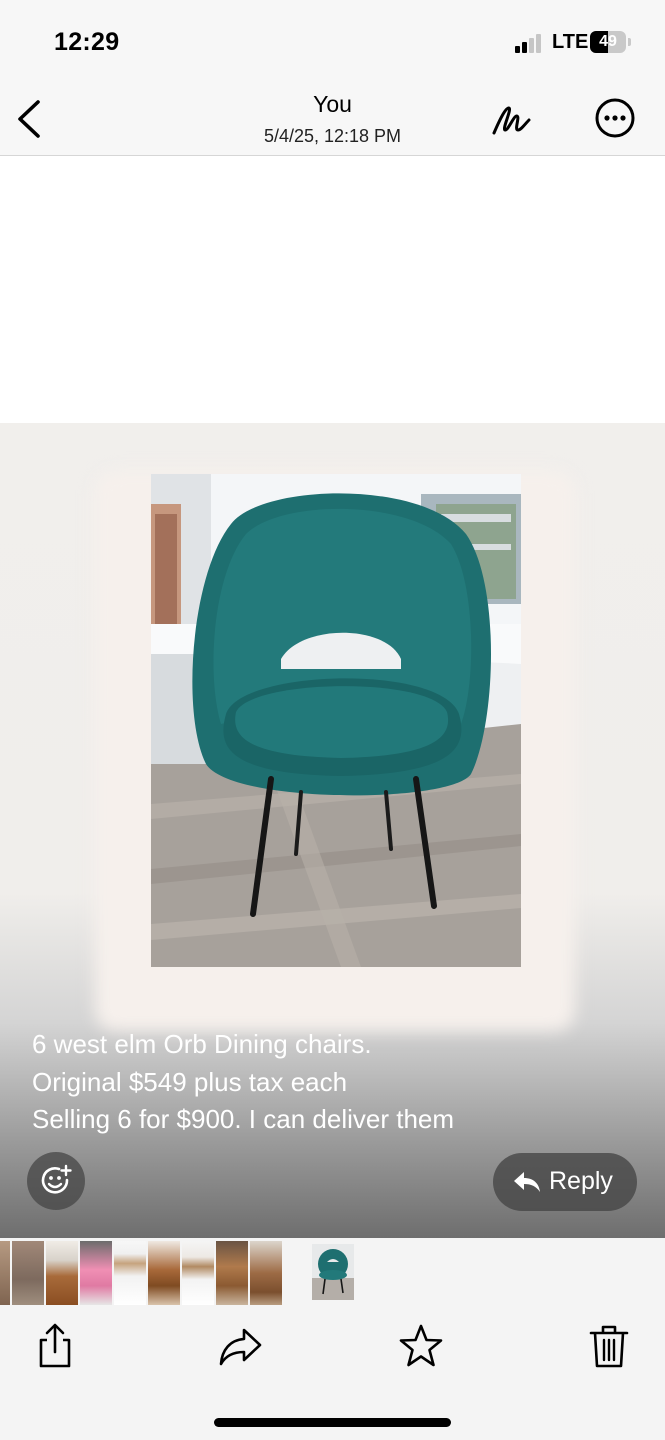  I want to click on trash-icon, so click(609, 1346).